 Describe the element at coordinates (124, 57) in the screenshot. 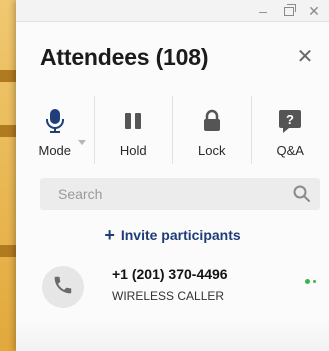

I see `page-title: Attendees (108)` at that location.